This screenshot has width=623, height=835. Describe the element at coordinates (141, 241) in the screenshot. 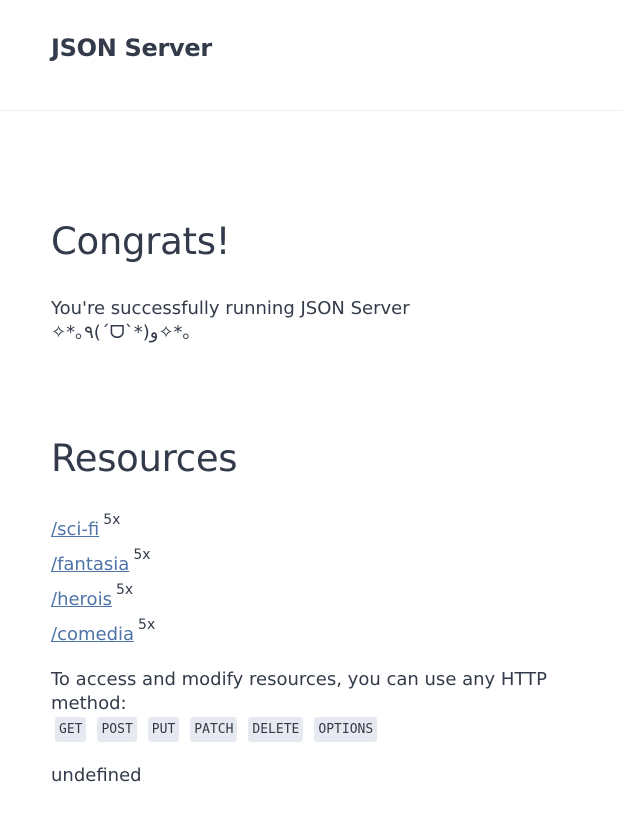

I see `congrats-heading: Congrats!` at that location.